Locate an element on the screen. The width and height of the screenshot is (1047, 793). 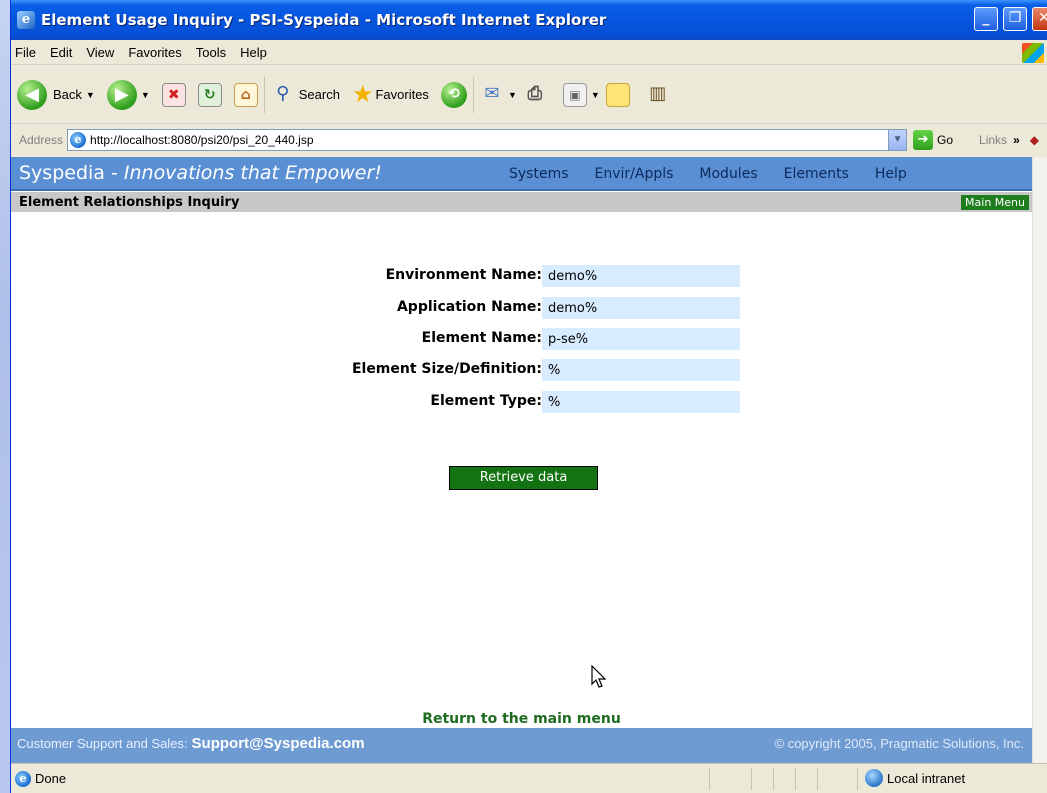
links-button: Links is located at coordinates (993, 140).